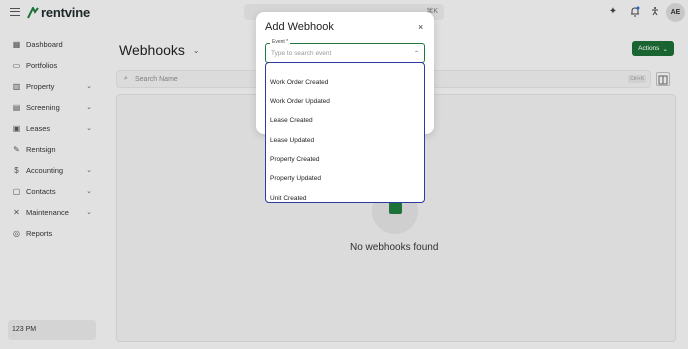  I want to click on dropdown-option: Property Updated, so click(295, 178).